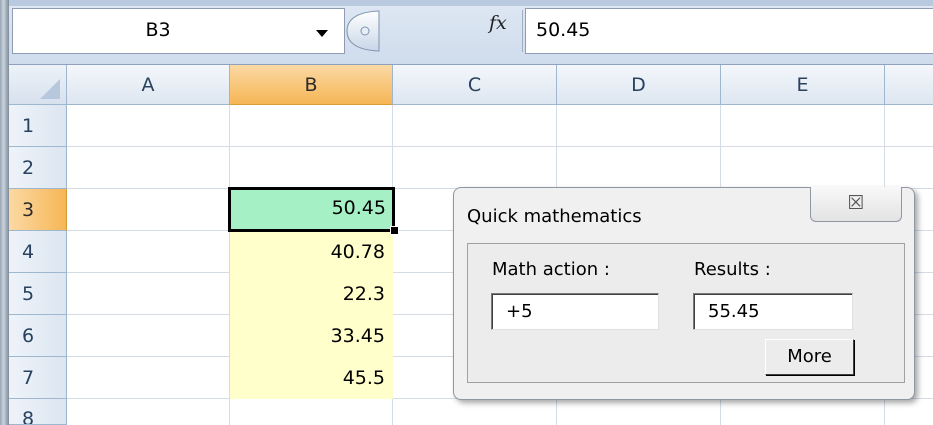 The height and width of the screenshot is (425, 933). I want to click on formula-separator, so click(522, 31).